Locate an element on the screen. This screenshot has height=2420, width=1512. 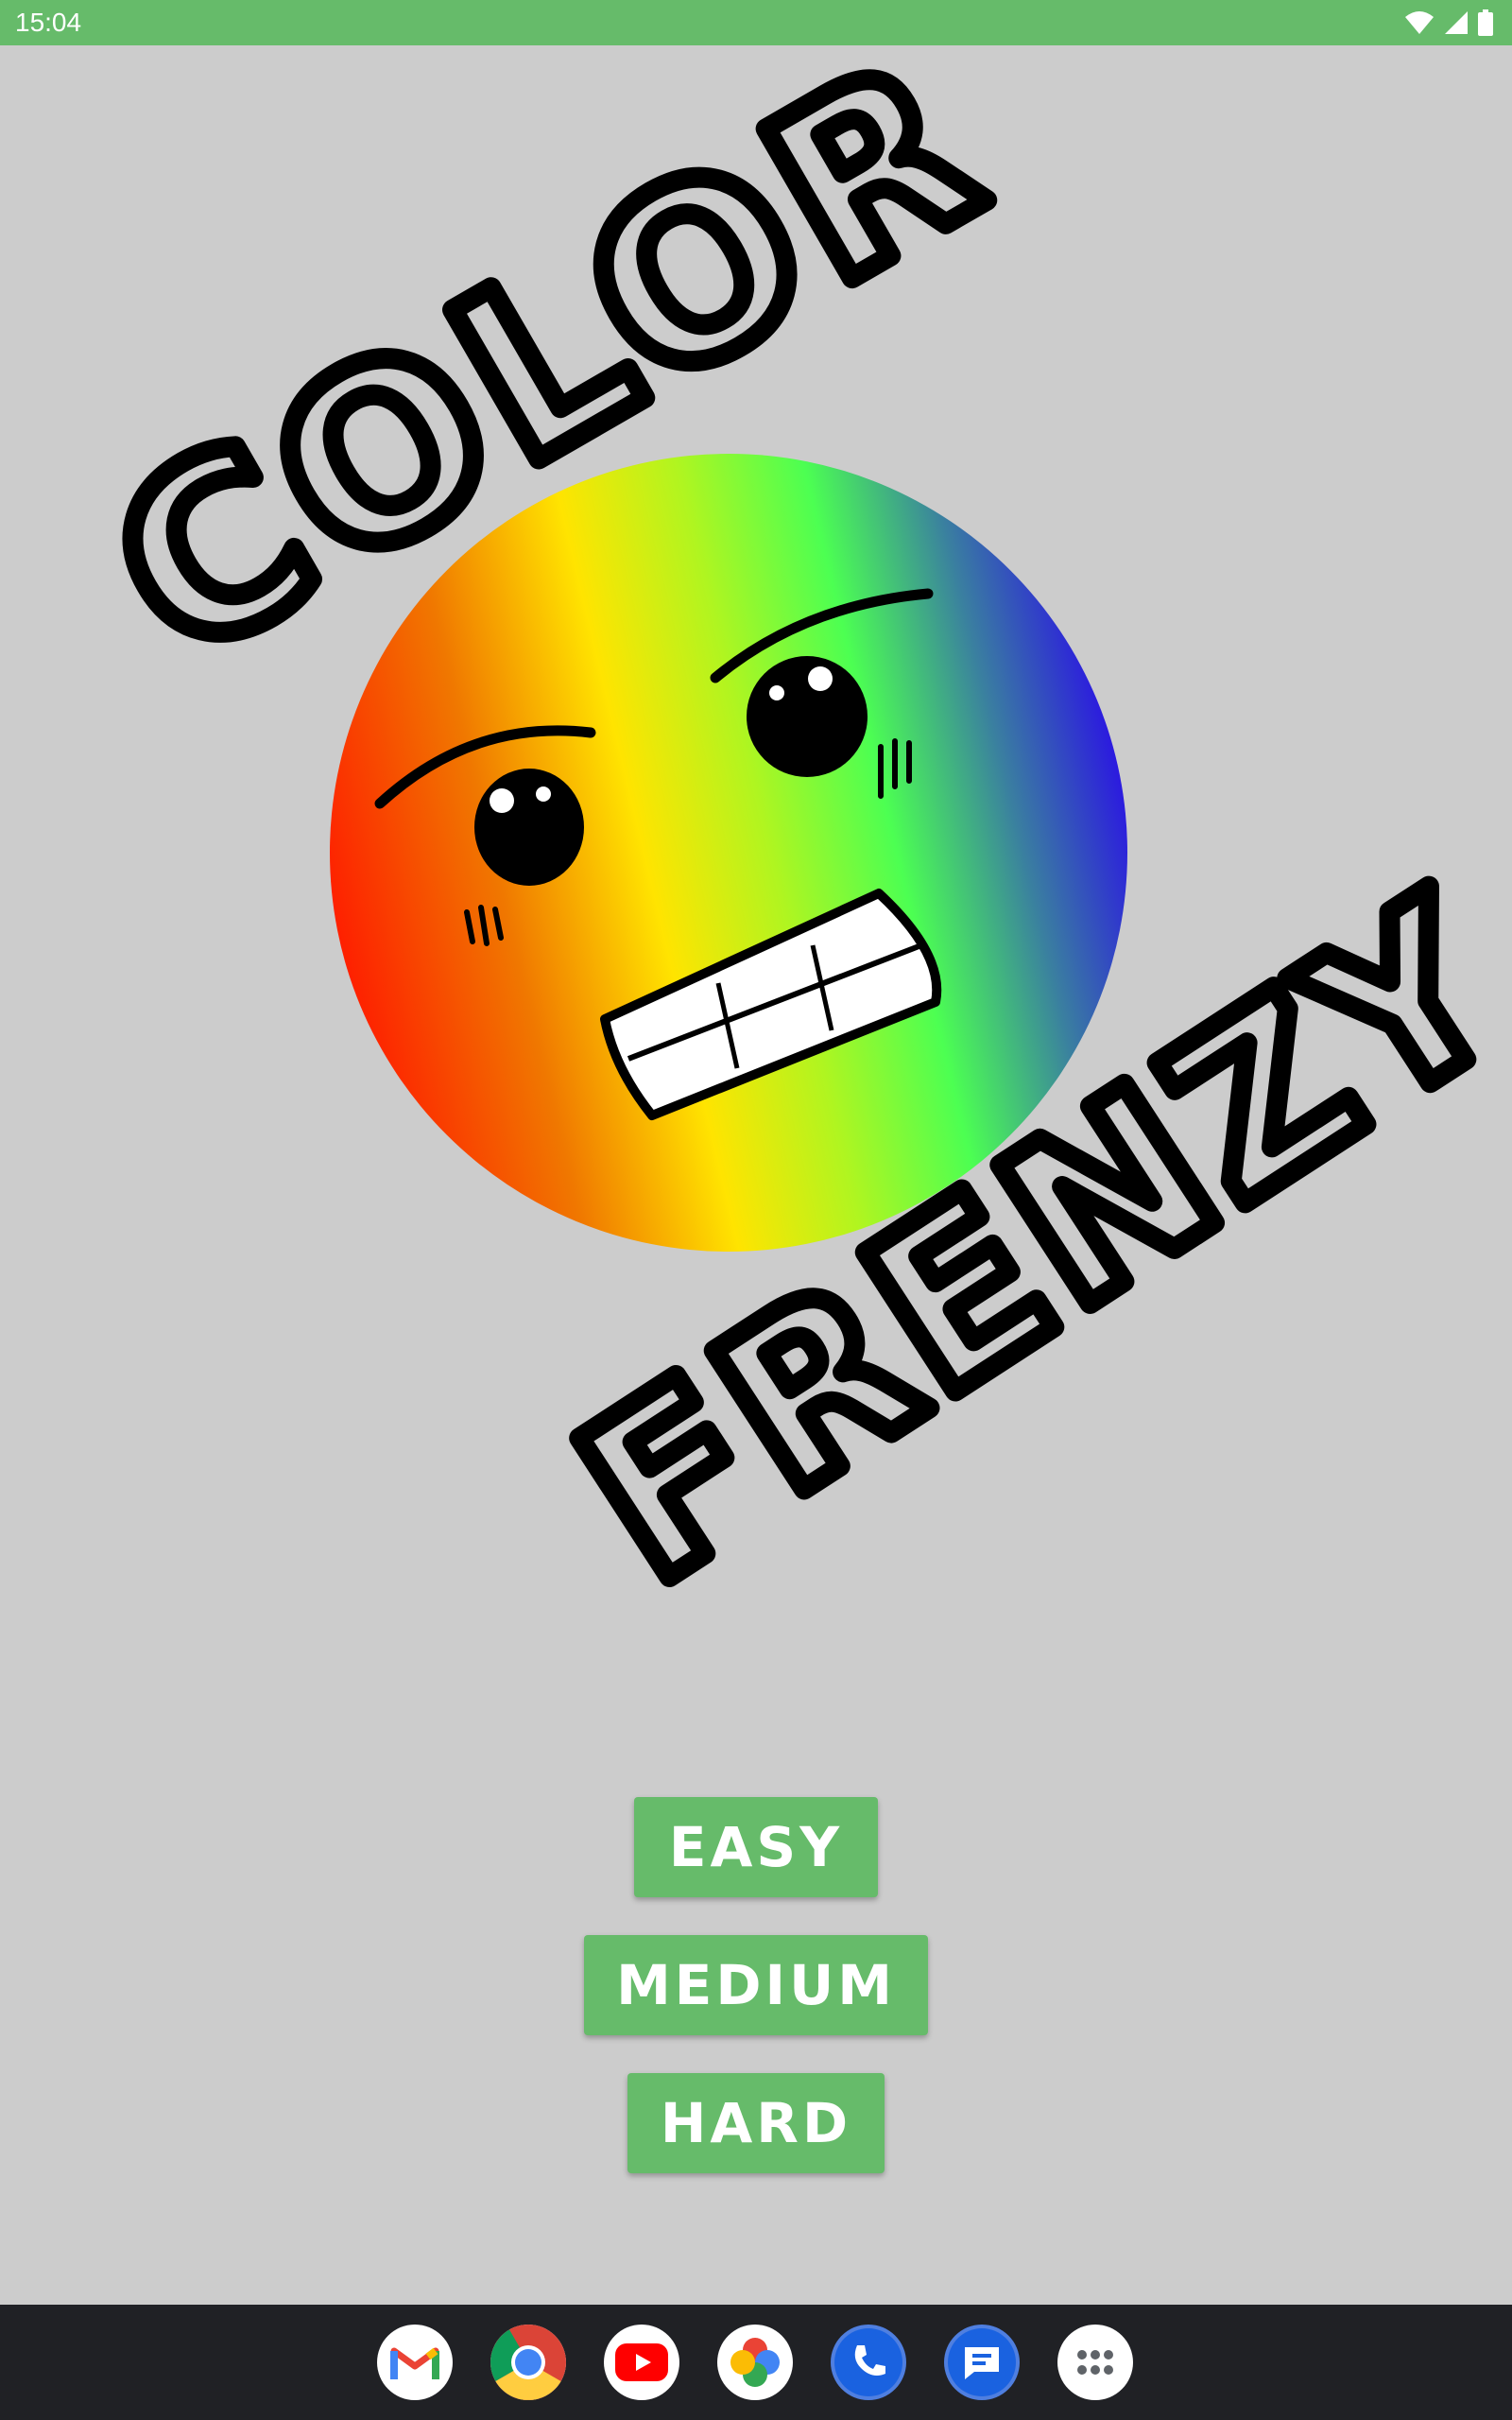
app-dock is located at coordinates (756, 2362).